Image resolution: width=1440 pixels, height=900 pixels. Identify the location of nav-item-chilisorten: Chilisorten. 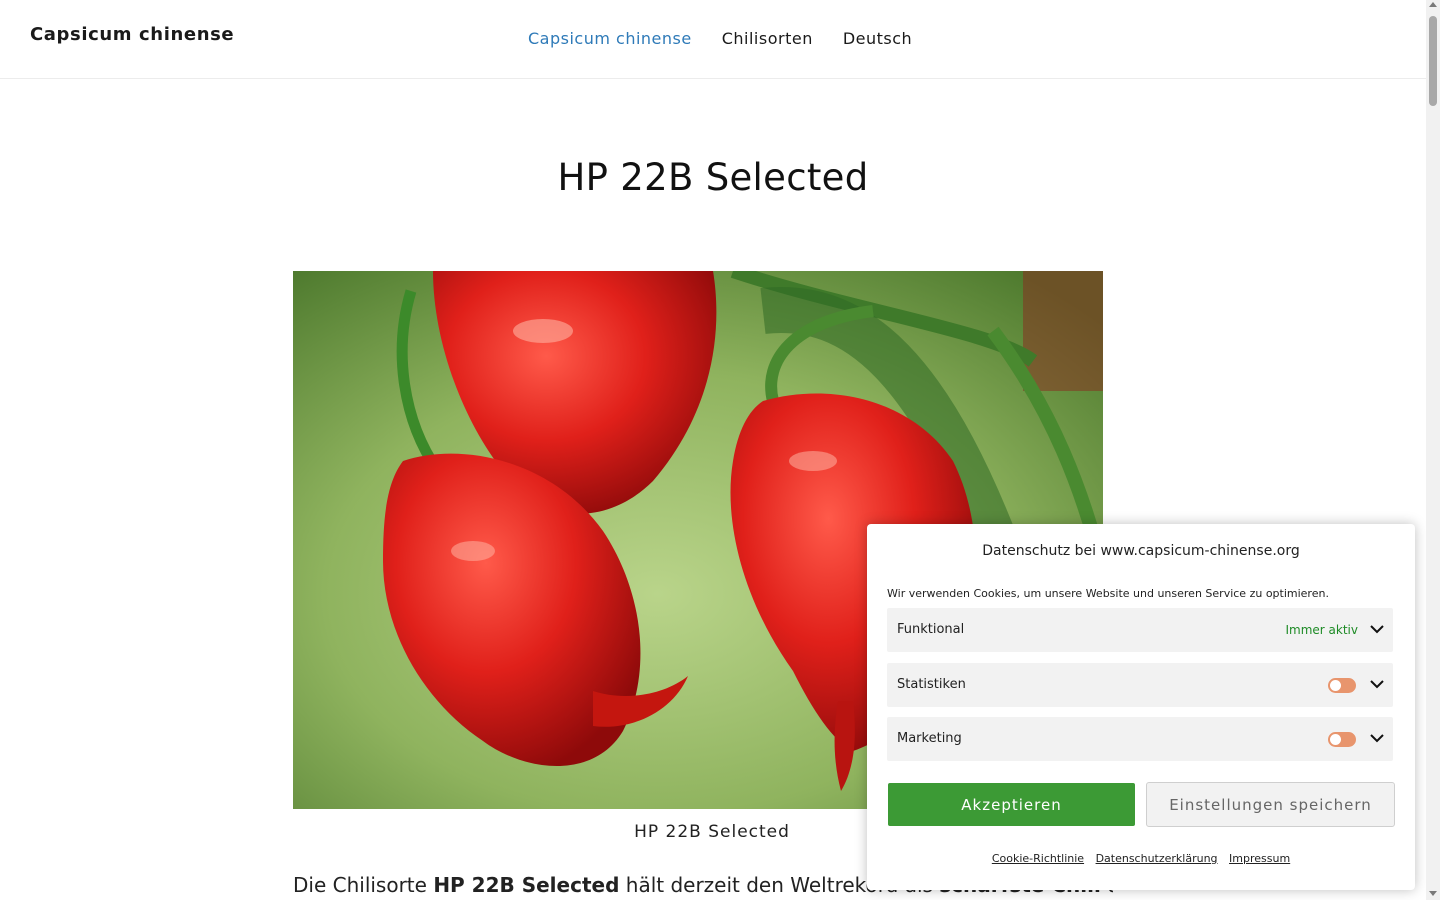
(767, 38).